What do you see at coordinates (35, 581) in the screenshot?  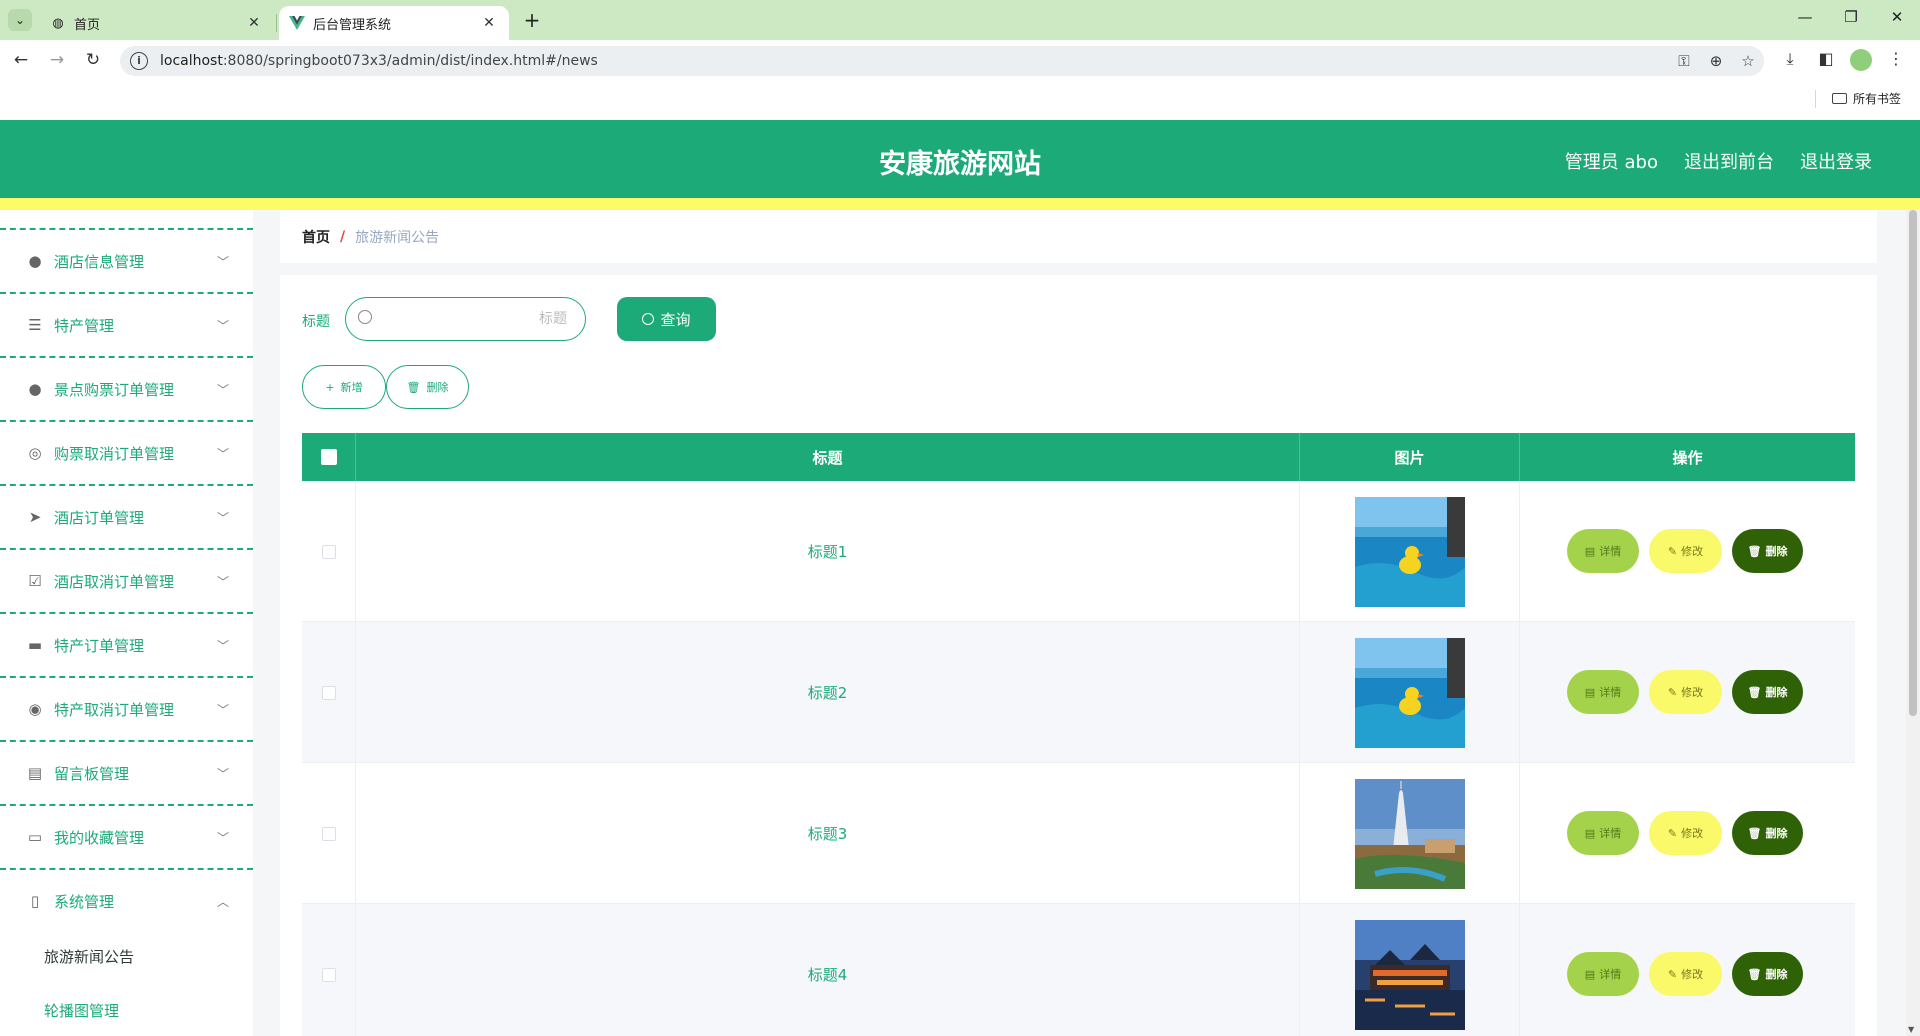 I see `checklist-icon: ☑` at bounding box center [35, 581].